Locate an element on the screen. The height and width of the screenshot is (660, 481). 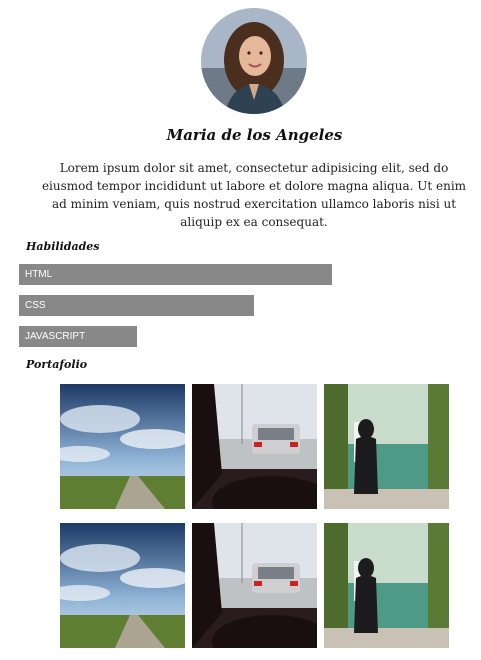
skills-heading: Habilidades is located at coordinates (63, 246).